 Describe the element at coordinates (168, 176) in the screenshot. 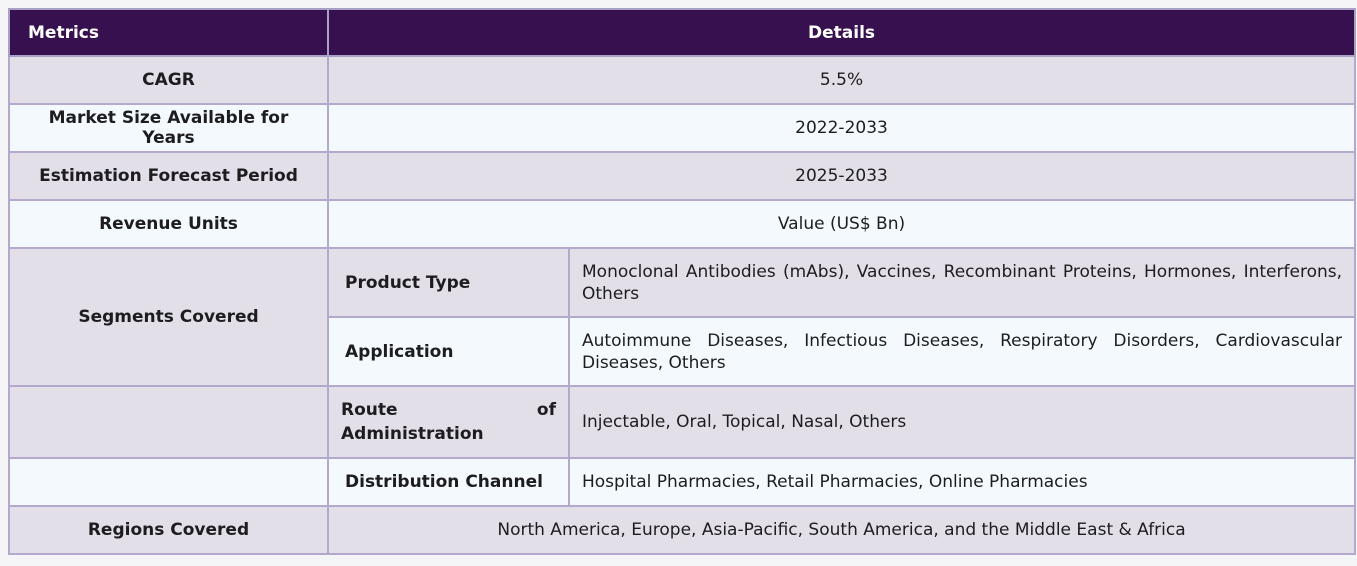

I see `metric-label: Estimation Forecast Period` at that location.